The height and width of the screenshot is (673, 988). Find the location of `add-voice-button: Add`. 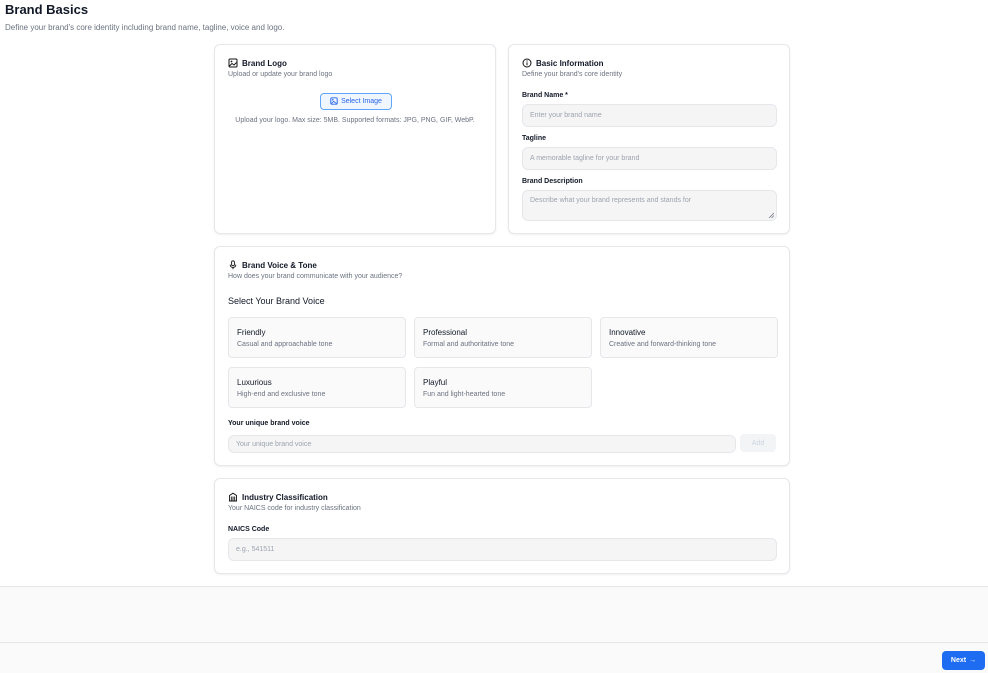

add-voice-button: Add is located at coordinates (758, 443).